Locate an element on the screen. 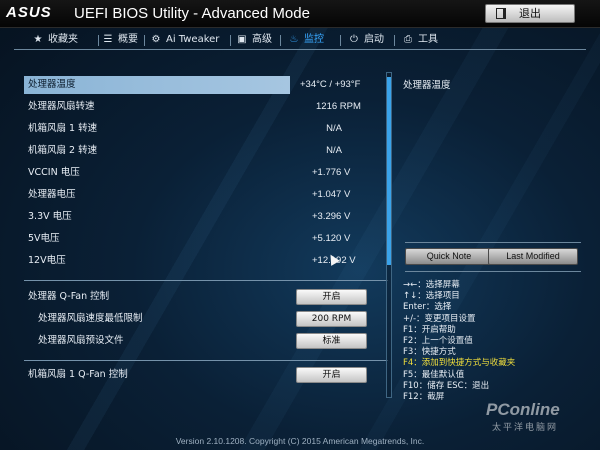 This screenshot has width=600, height=450. key-line: F2：上一个设置值 is located at coordinates (438, 340).